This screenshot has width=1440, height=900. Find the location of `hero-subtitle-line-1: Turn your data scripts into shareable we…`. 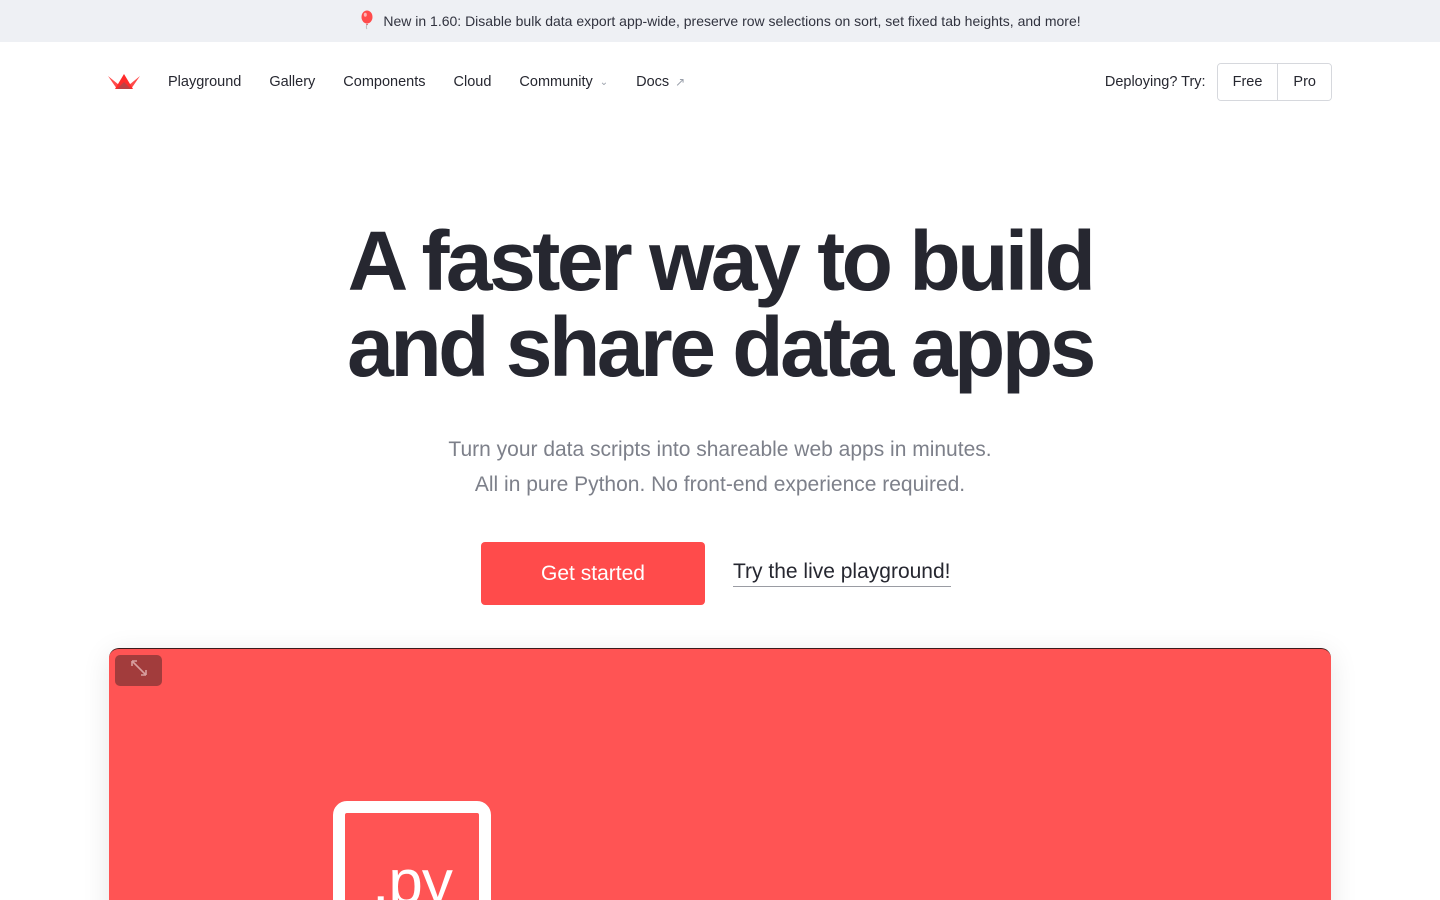

hero-subtitle-line-1: Turn your data scripts into shareable we… is located at coordinates (720, 449).